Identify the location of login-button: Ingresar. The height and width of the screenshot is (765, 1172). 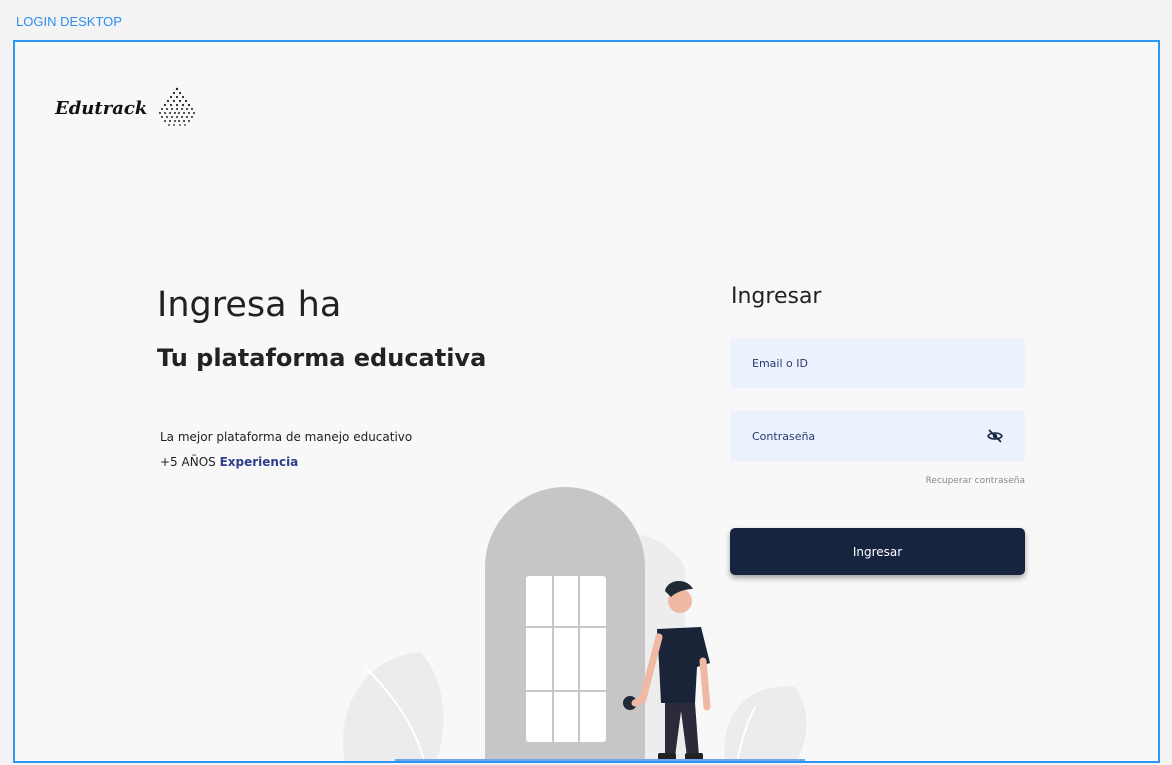
(877, 551).